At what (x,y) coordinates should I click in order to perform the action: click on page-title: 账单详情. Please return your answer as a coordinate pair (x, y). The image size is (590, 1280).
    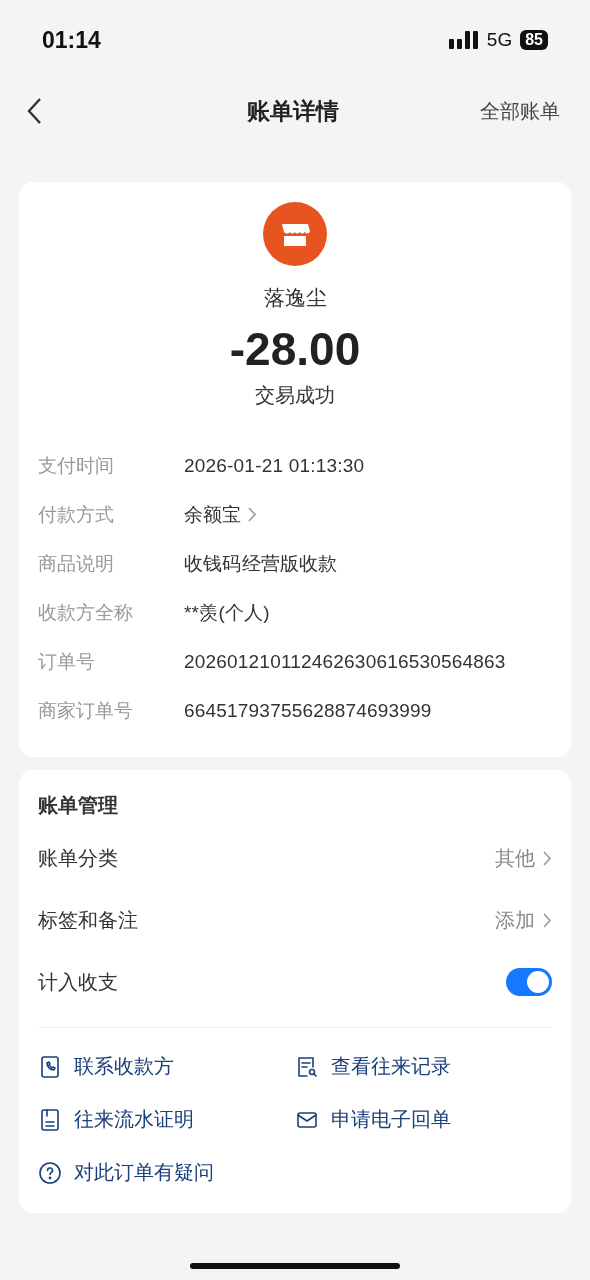
    Looking at the image, I should click on (293, 111).